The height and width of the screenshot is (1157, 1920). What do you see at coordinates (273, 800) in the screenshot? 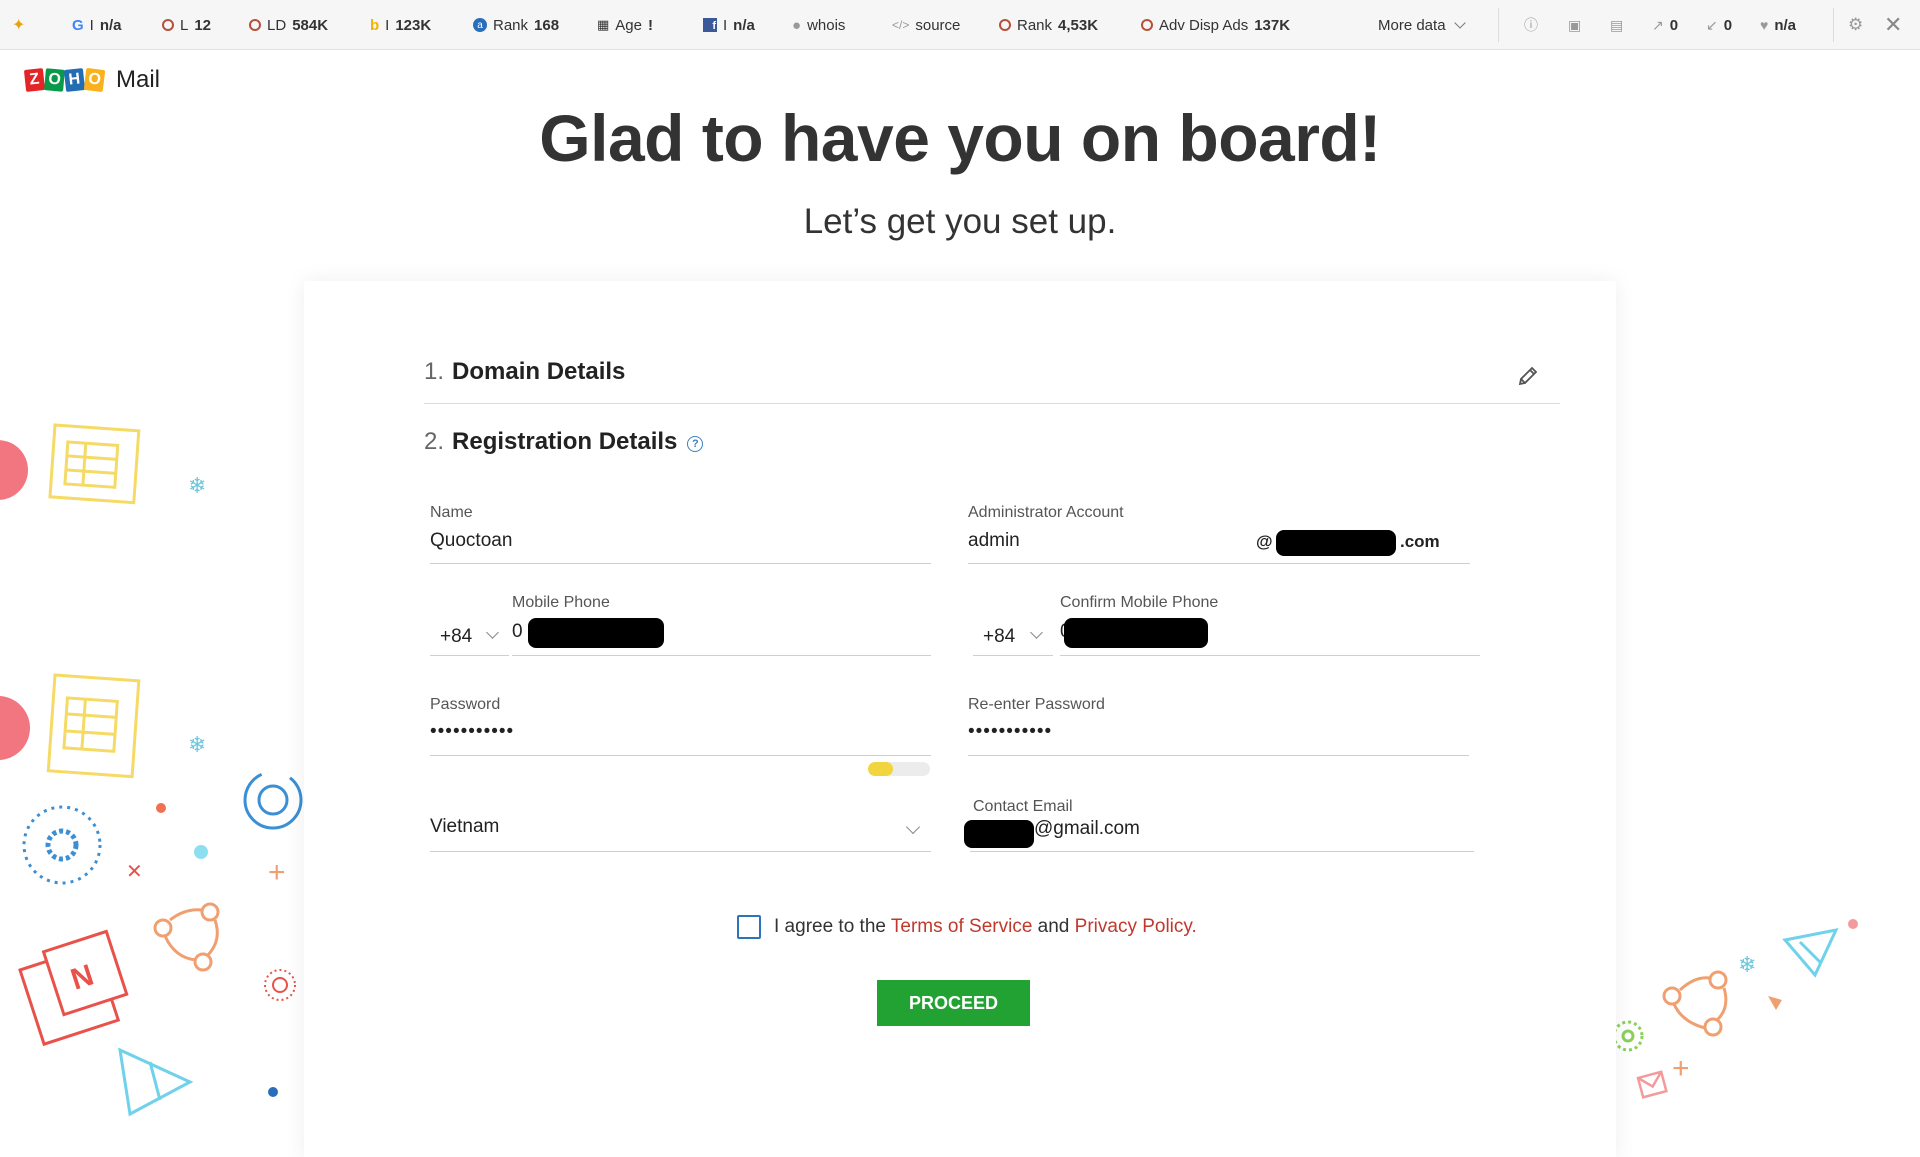
I see `target-ring-decoration` at bounding box center [273, 800].